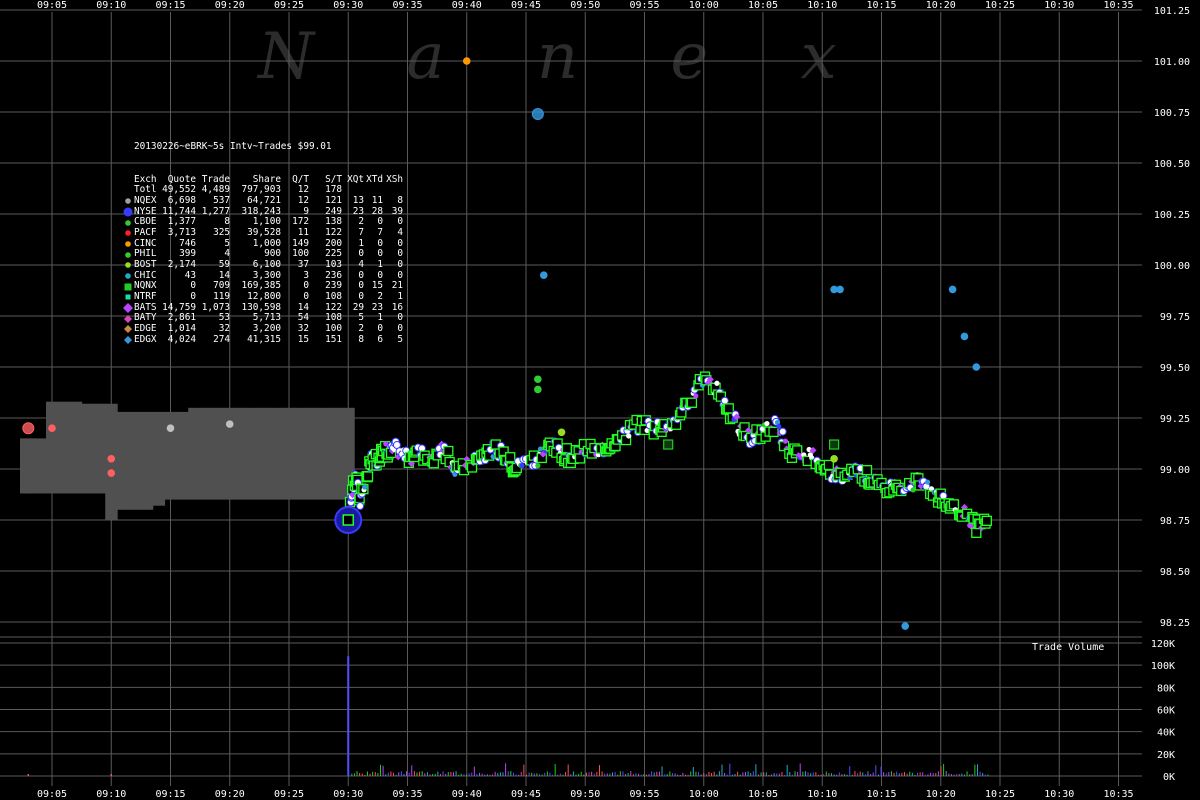  What do you see at coordinates (407, 5) in the screenshot?
I see `x-tick-label-top: 09:35` at bounding box center [407, 5].